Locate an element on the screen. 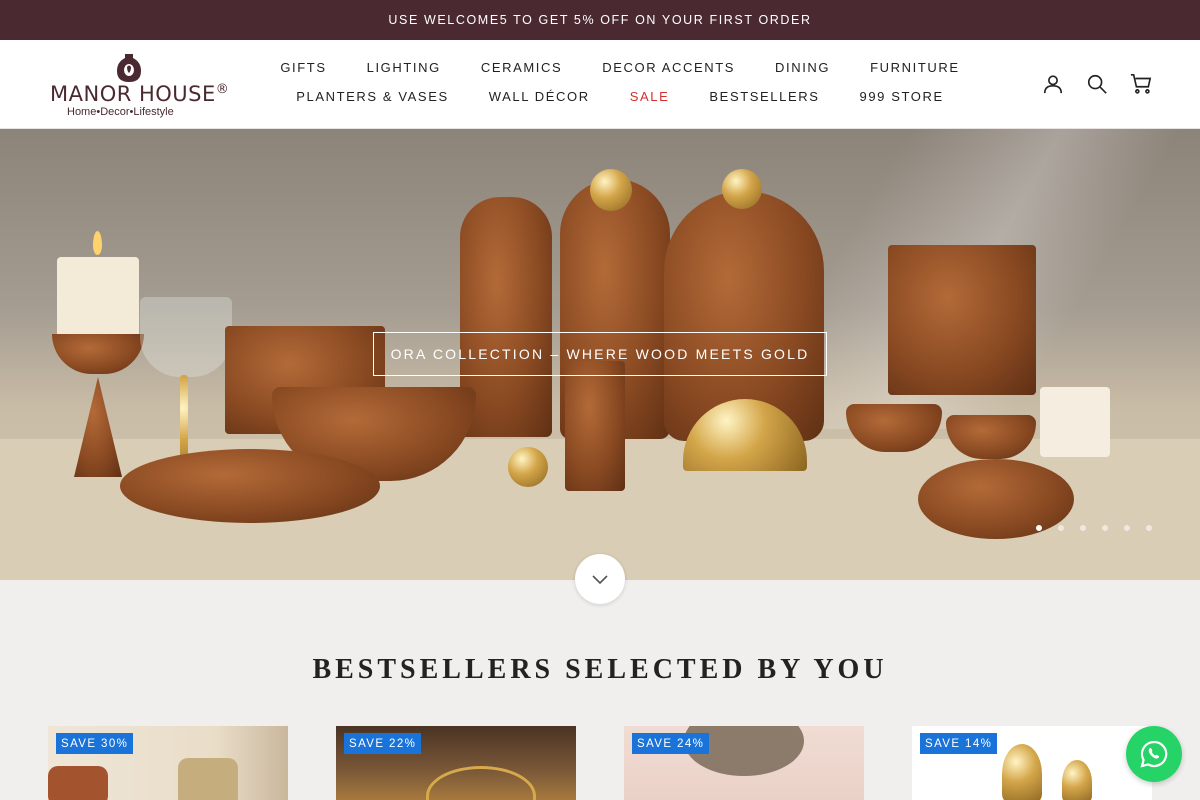 The height and width of the screenshot is (800, 1200). logo-jar-icon is located at coordinates (129, 68).